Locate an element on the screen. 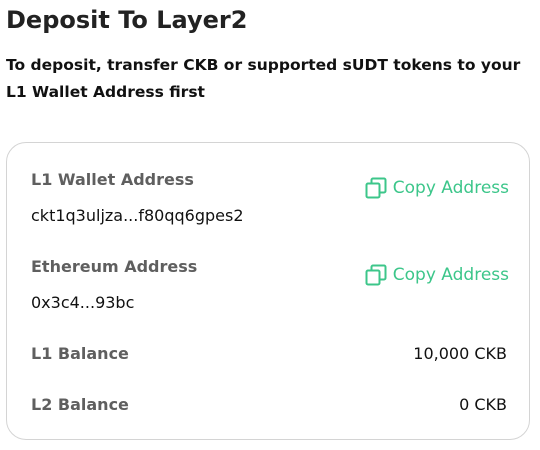  l1-balance-value: 10,000 CKB is located at coordinates (460, 353).